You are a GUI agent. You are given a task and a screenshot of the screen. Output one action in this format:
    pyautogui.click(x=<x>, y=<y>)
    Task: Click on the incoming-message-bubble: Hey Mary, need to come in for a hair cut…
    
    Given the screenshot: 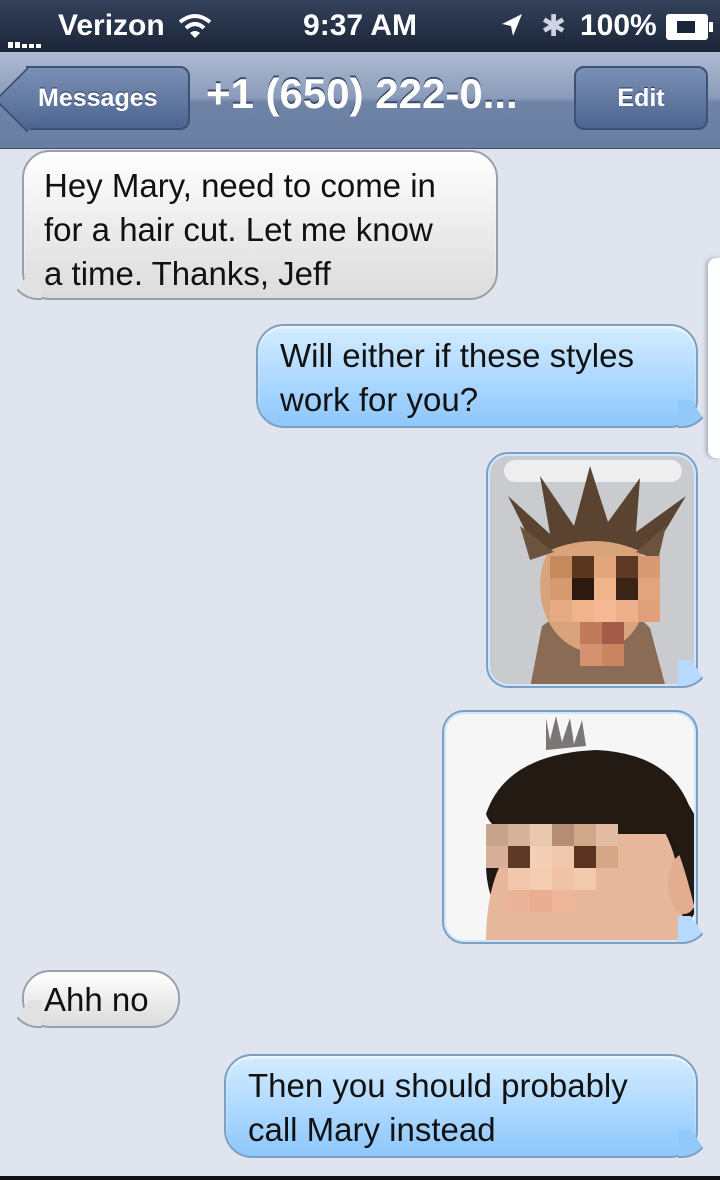 What is the action you would take?
    pyautogui.click(x=260, y=225)
    